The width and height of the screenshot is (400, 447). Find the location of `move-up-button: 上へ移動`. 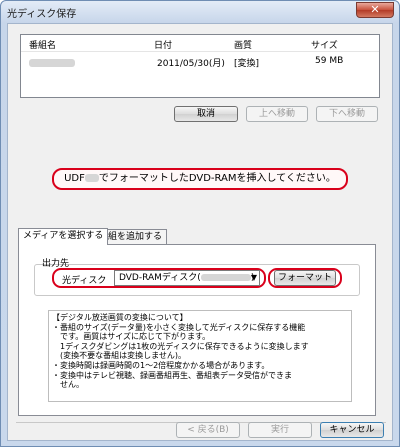

move-up-button: 上へ移動 is located at coordinates (277, 114).